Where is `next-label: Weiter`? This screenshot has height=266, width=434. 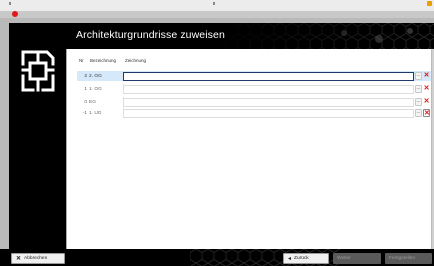 next-label: Weiter is located at coordinates (344, 258).